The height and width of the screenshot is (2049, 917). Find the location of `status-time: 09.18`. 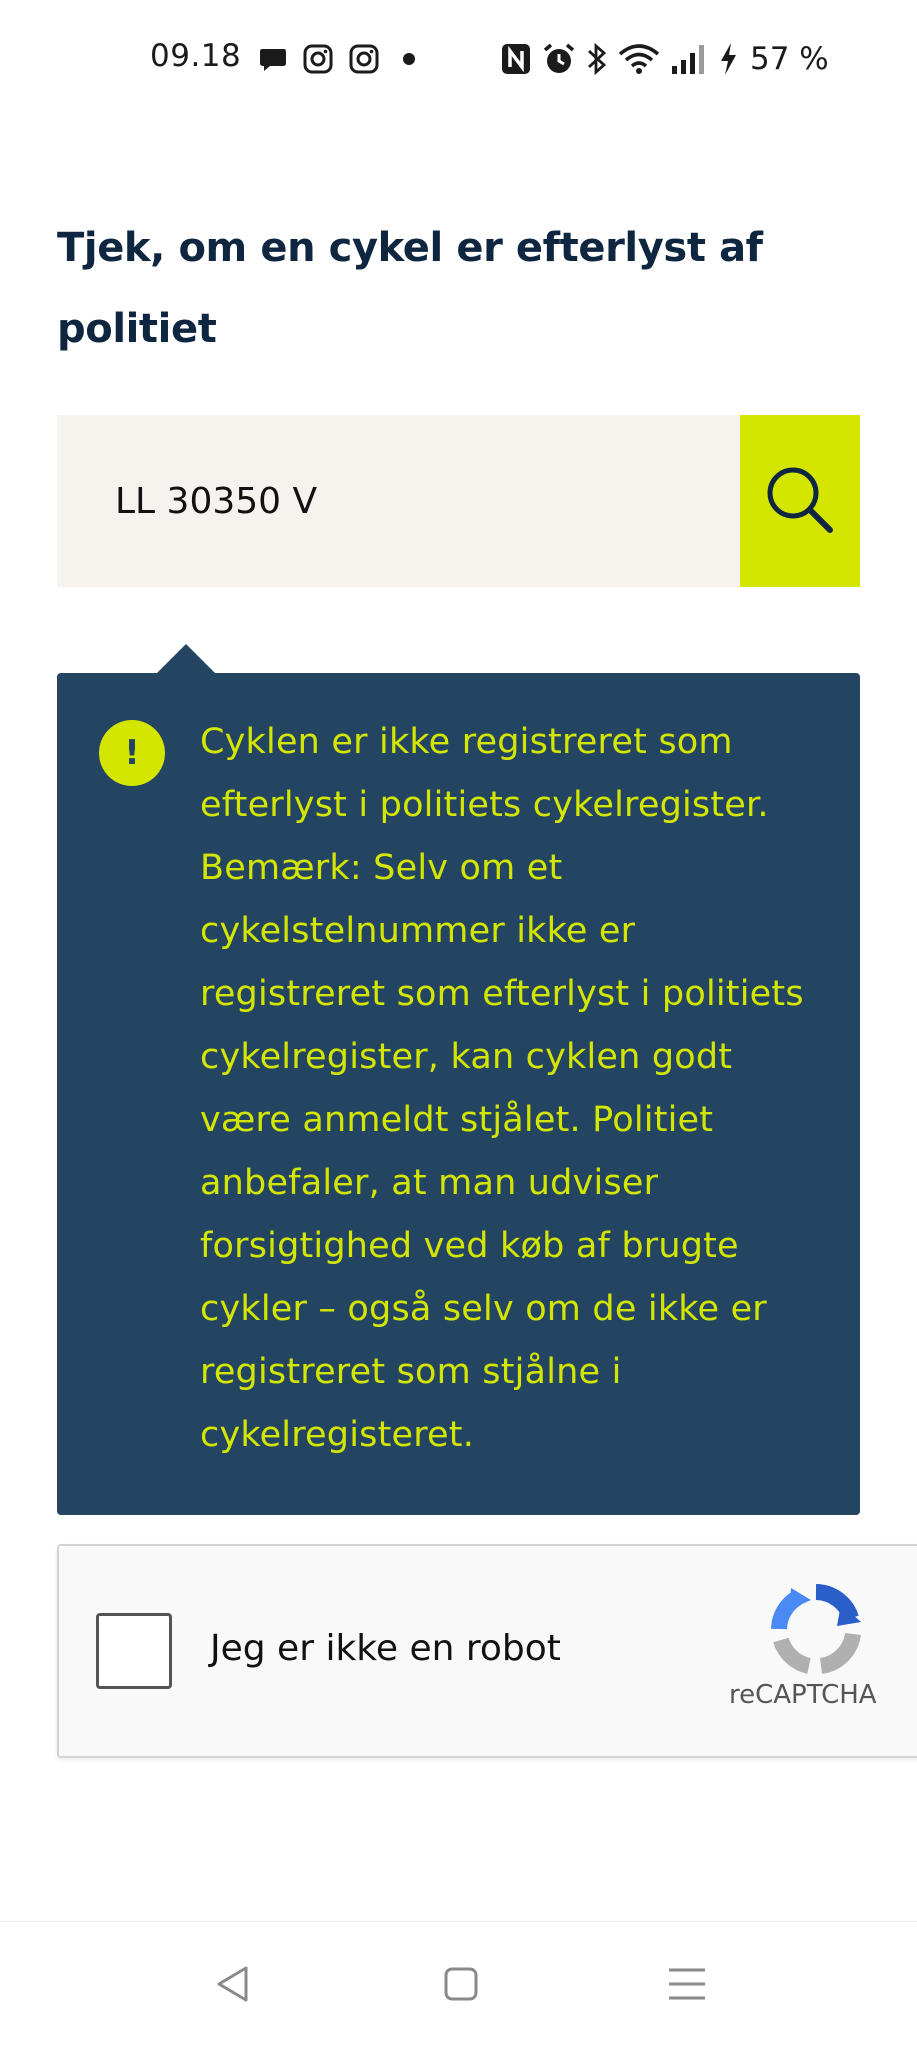

status-time: 09.18 is located at coordinates (196, 56).